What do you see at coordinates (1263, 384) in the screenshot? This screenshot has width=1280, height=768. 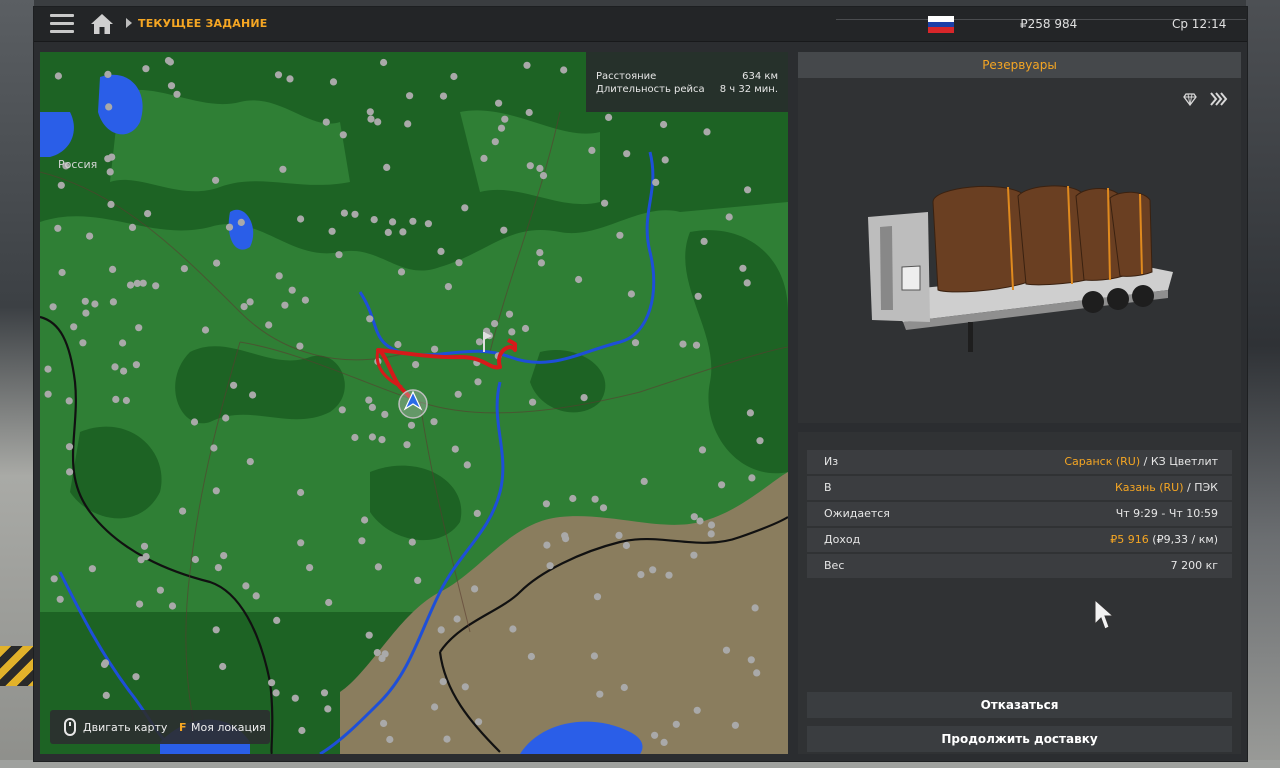 I see `background-right` at bounding box center [1263, 384].